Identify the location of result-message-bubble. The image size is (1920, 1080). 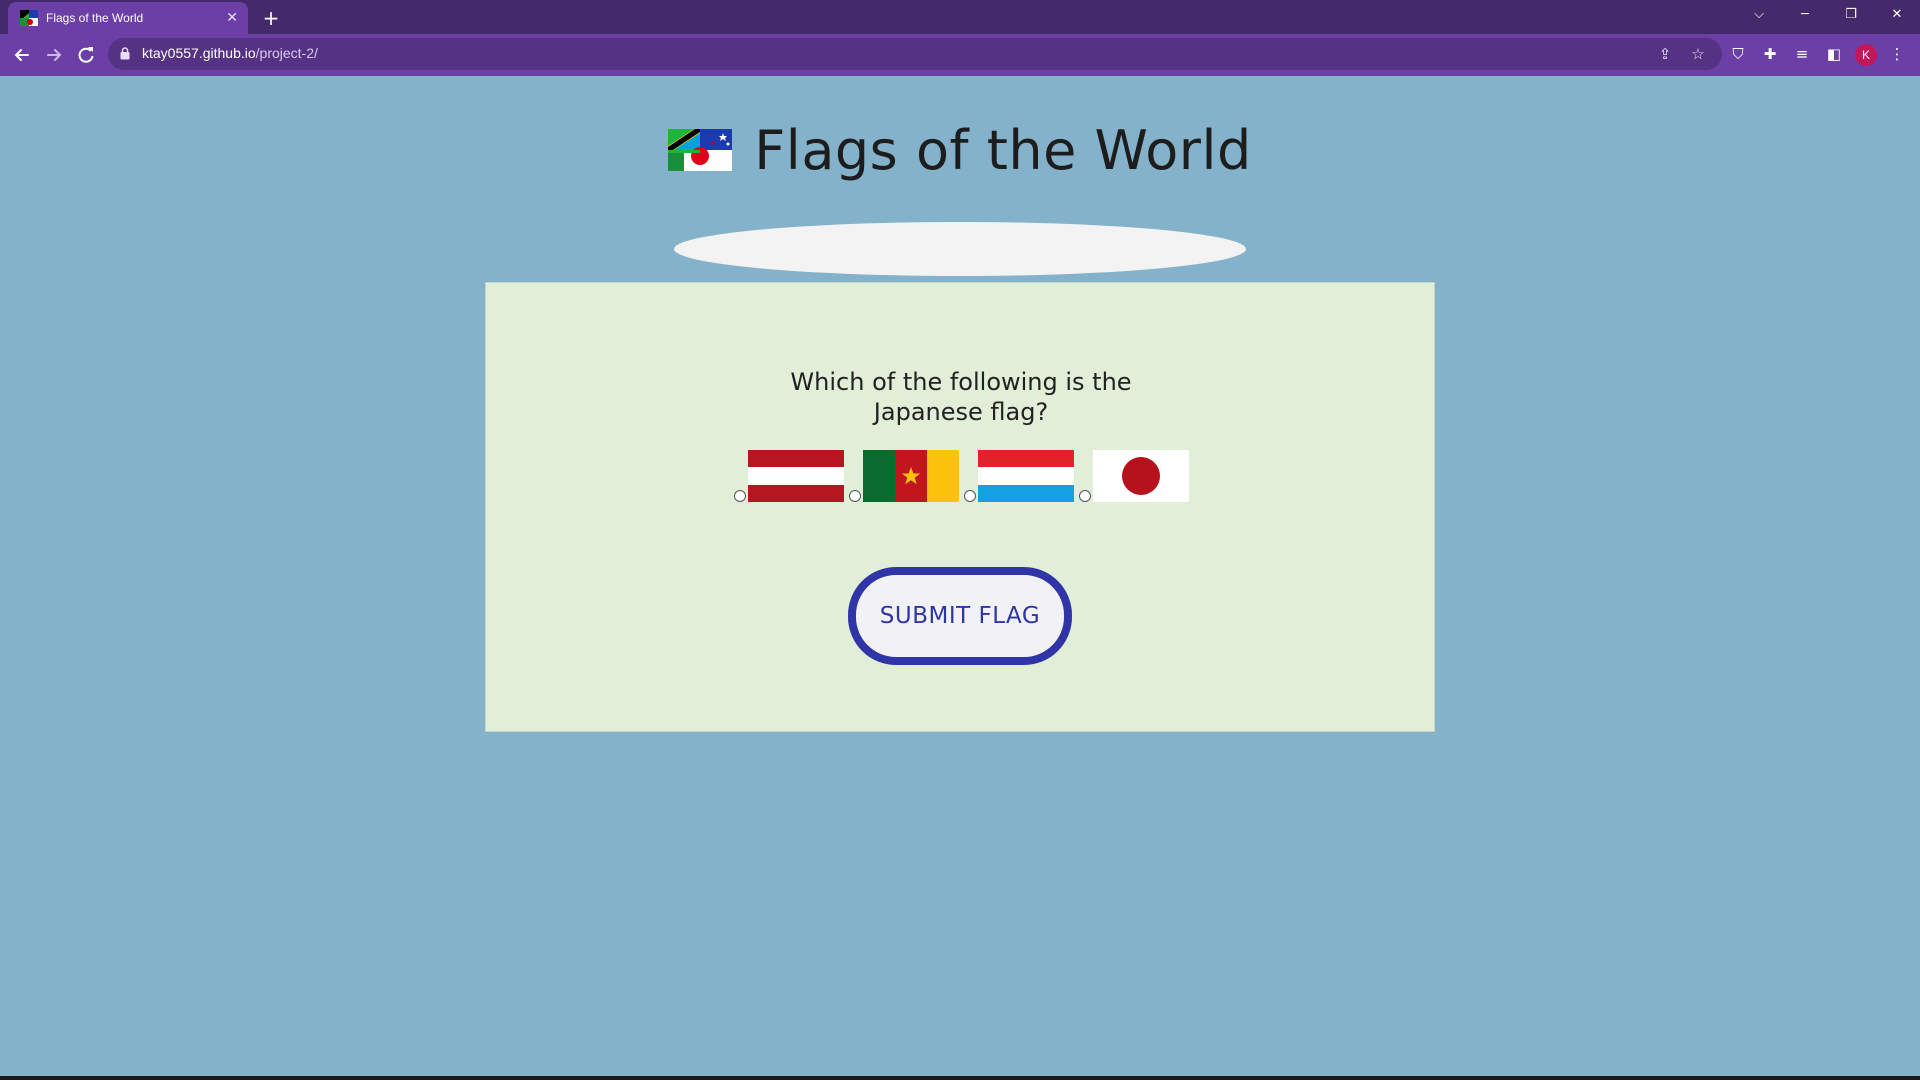
(960, 249).